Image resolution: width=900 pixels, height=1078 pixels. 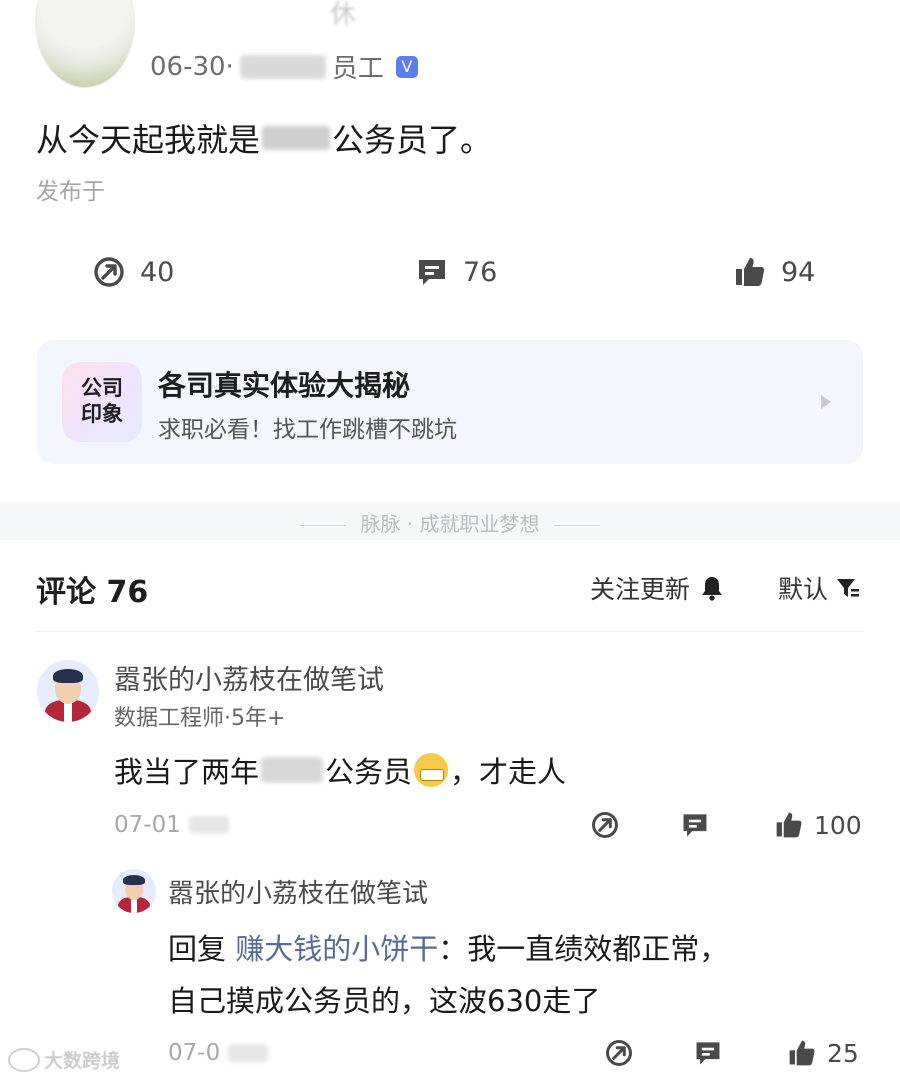 What do you see at coordinates (640, 589) in the screenshot?
I see `follow-updates-label: 关注更新` at bounding box center [640, 589].